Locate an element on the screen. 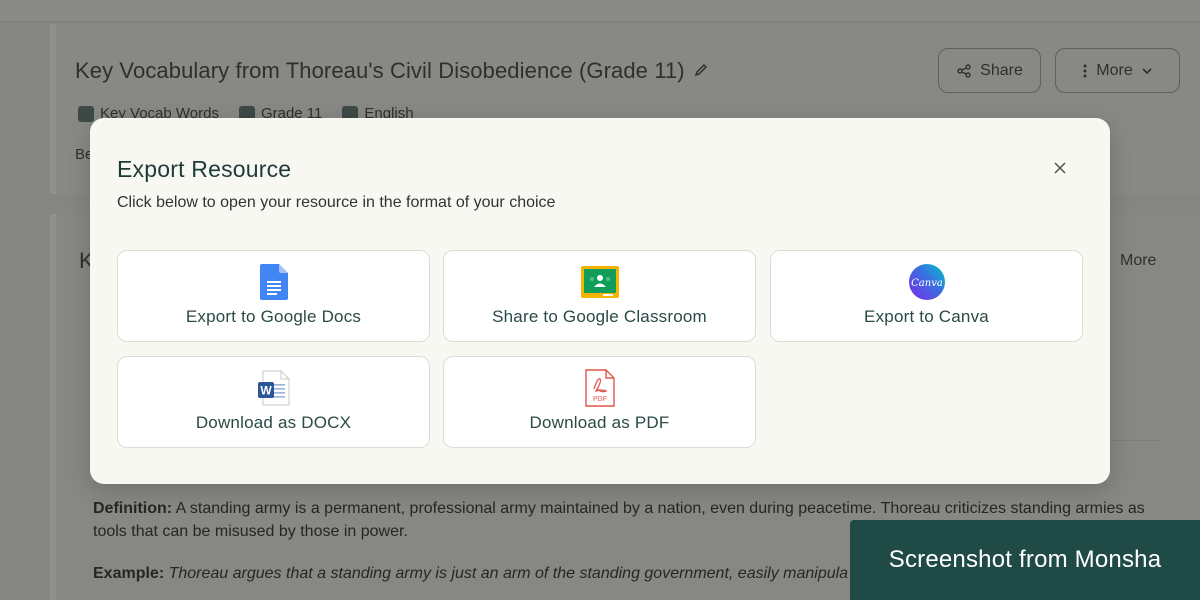  share-icon is located at coordinates (964, 70).